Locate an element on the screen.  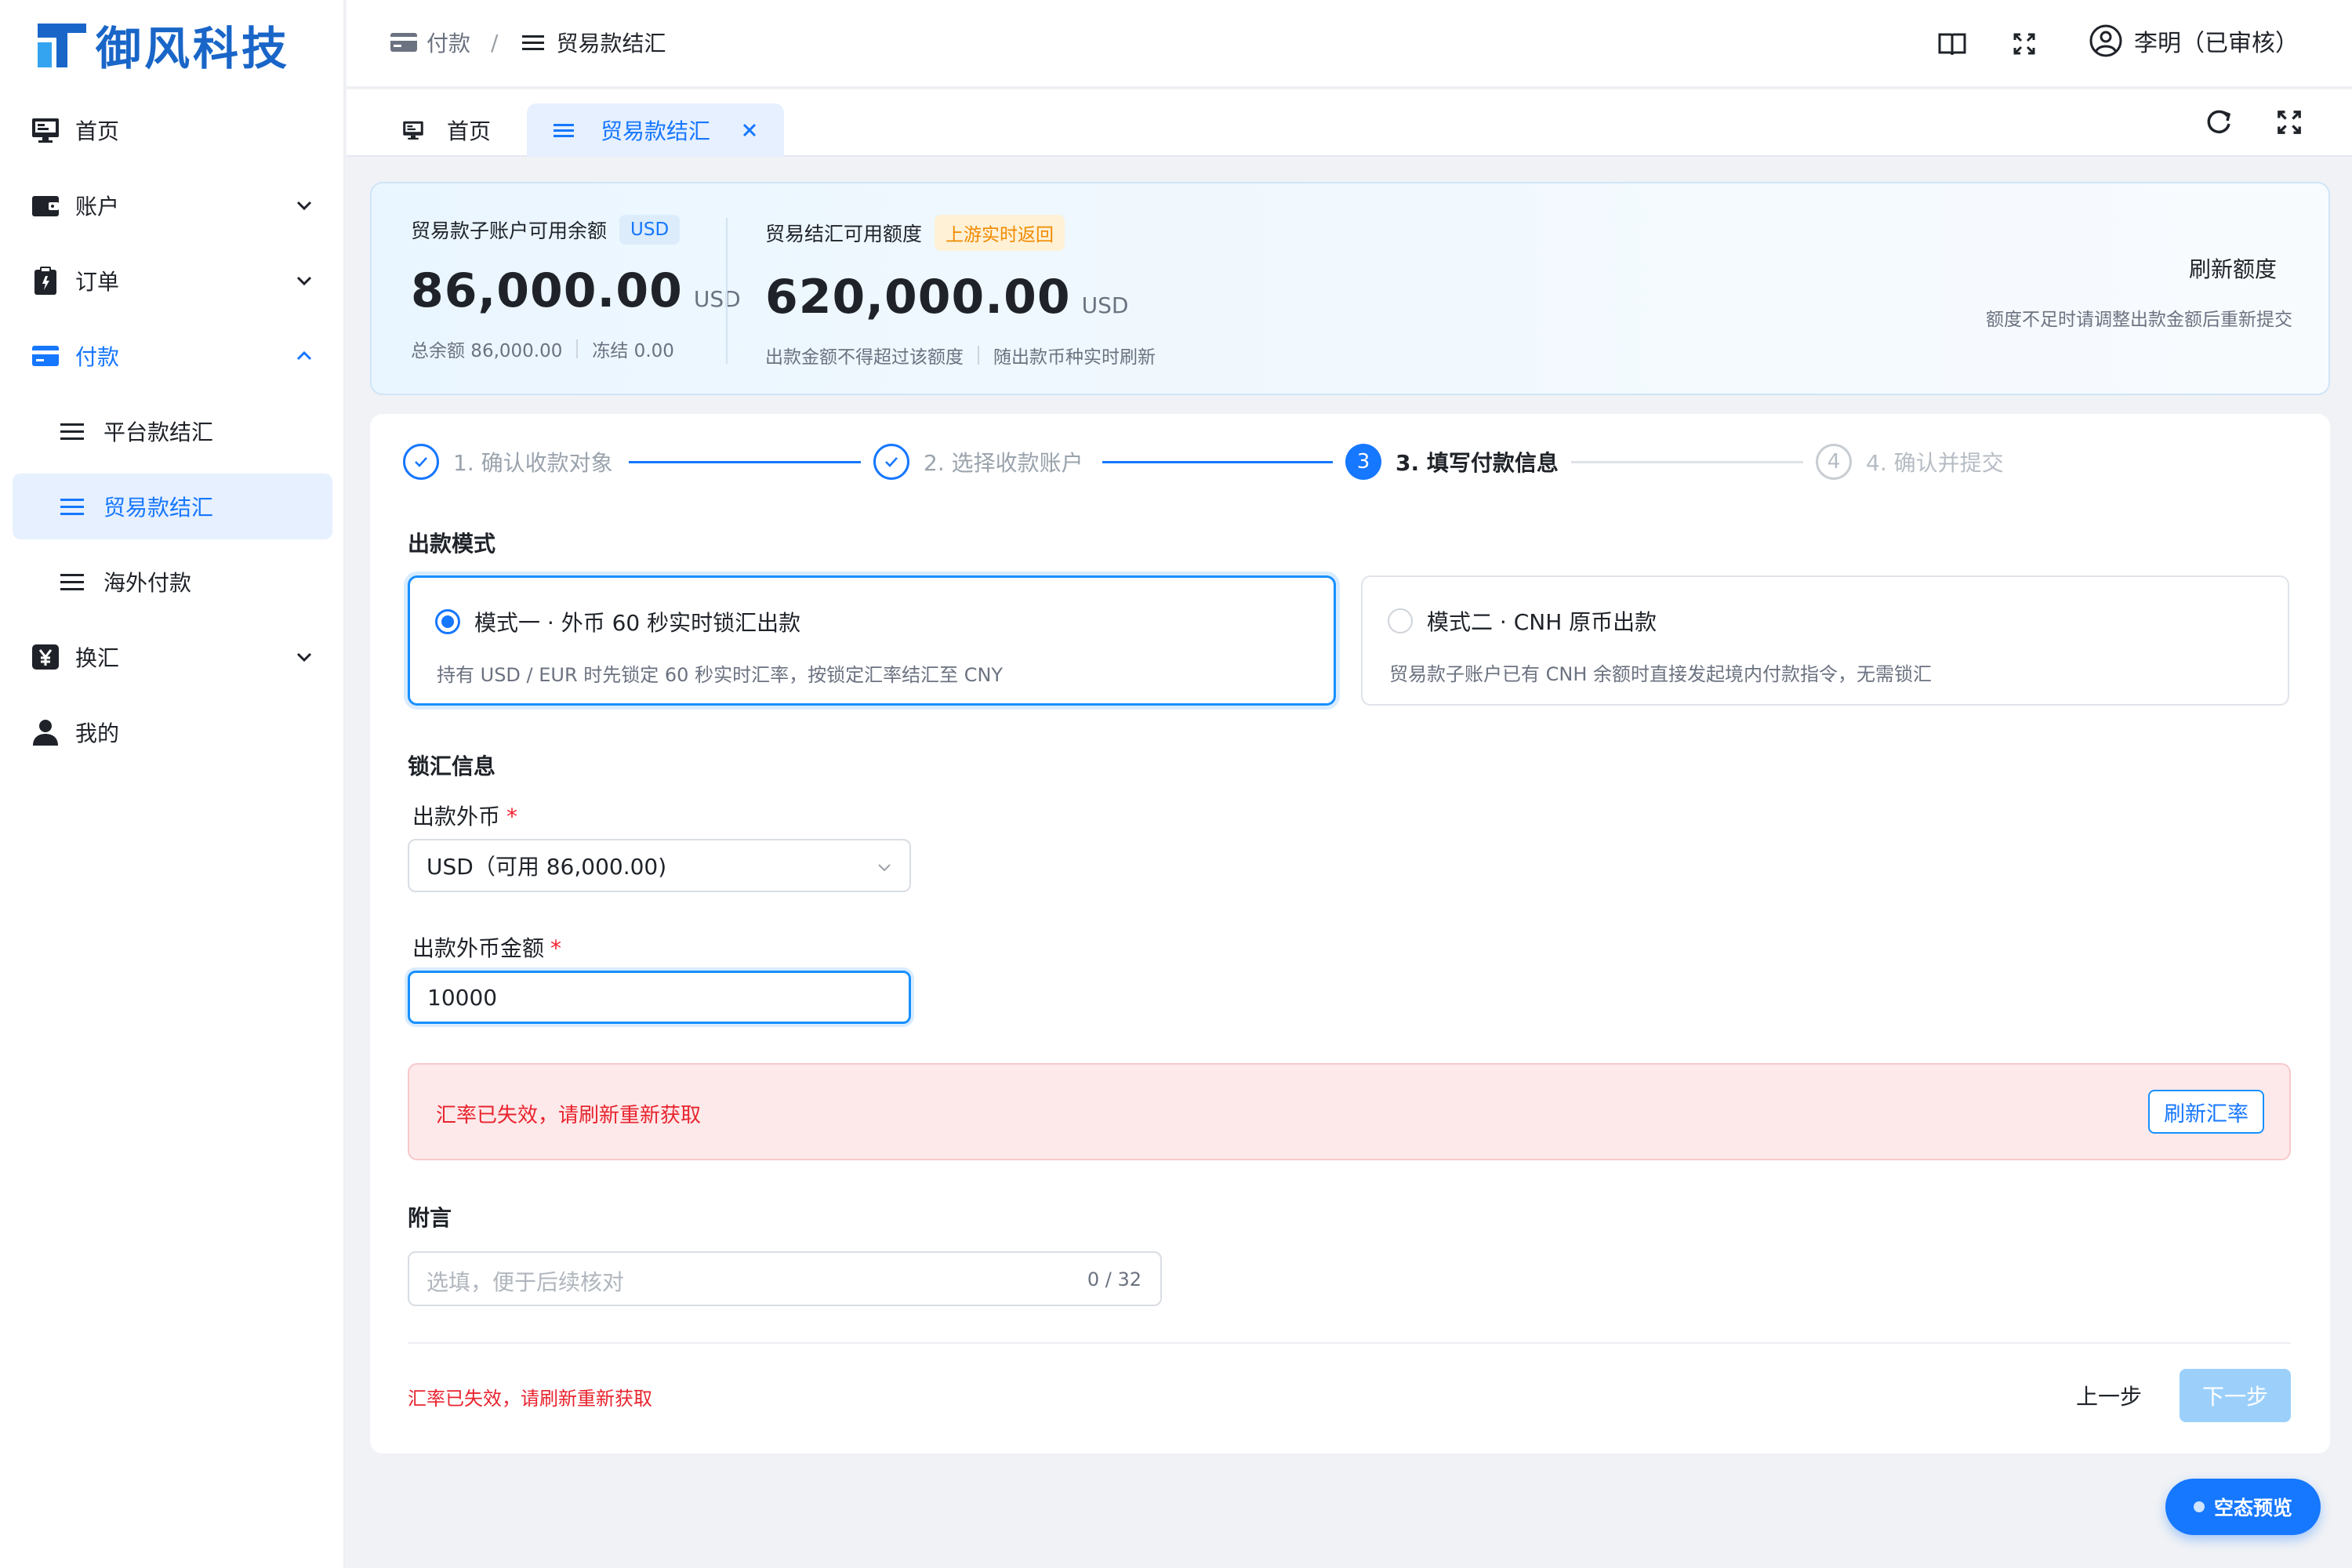
quota-note: 随出款币种实时刷新 is located at coordinates (1074, 357).